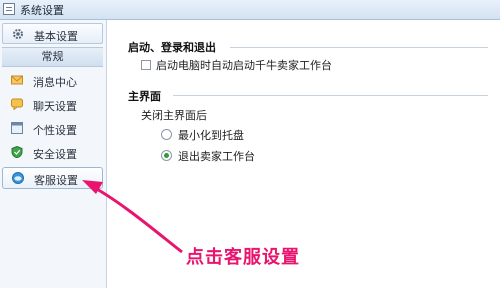 The height and width of the screenshot is (288, 500). Describe the element at coordinates (174, 115) in the screenshot. I see `close-main-ui-label: 关闭主界面后` at that location.